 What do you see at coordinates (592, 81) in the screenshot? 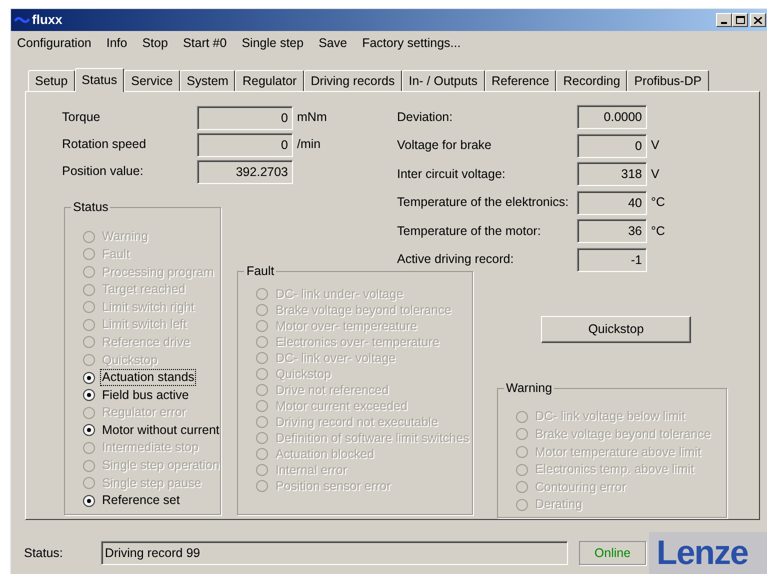
I see `tab: Recording` at bounding box center [592, 81].